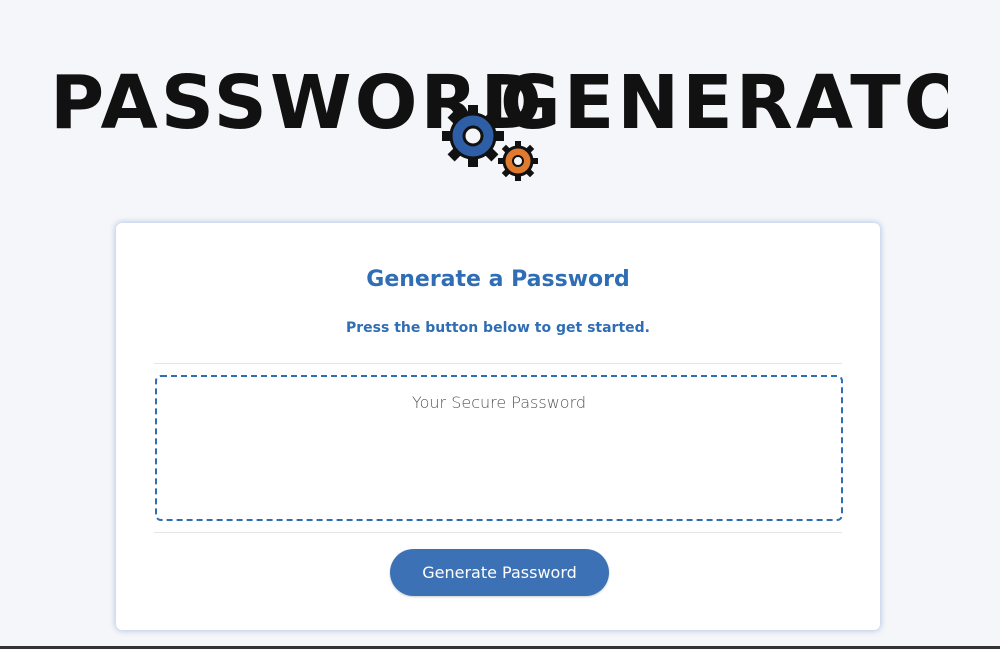  Describe the element at coordinates (498, 363) in the screenshot. I see `divider-top` at that location.